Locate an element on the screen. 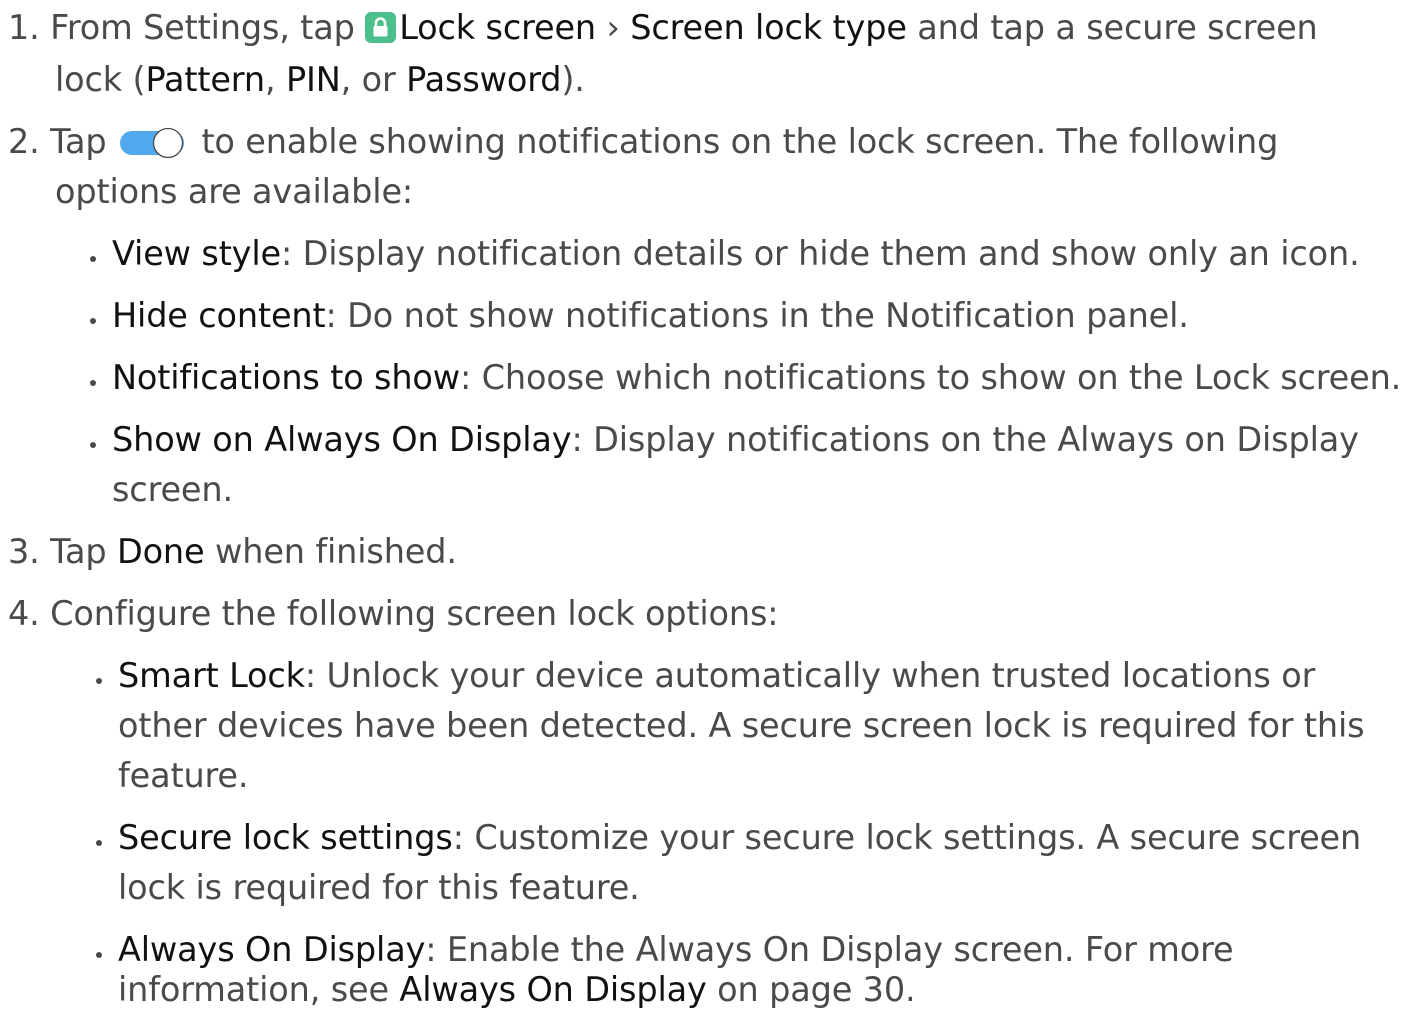  step-text: lock ( is located at coordinates (100, 79).